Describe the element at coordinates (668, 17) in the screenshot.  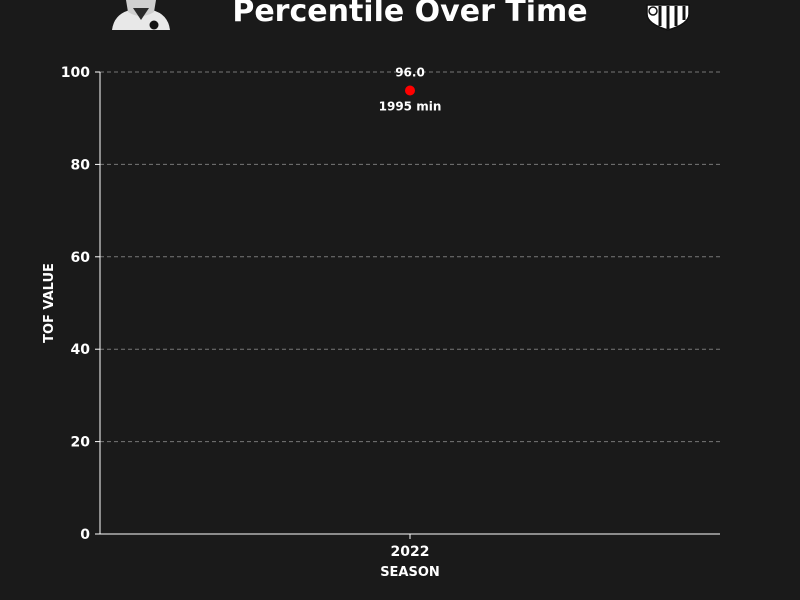
I see `club-crest-icon` at that location.